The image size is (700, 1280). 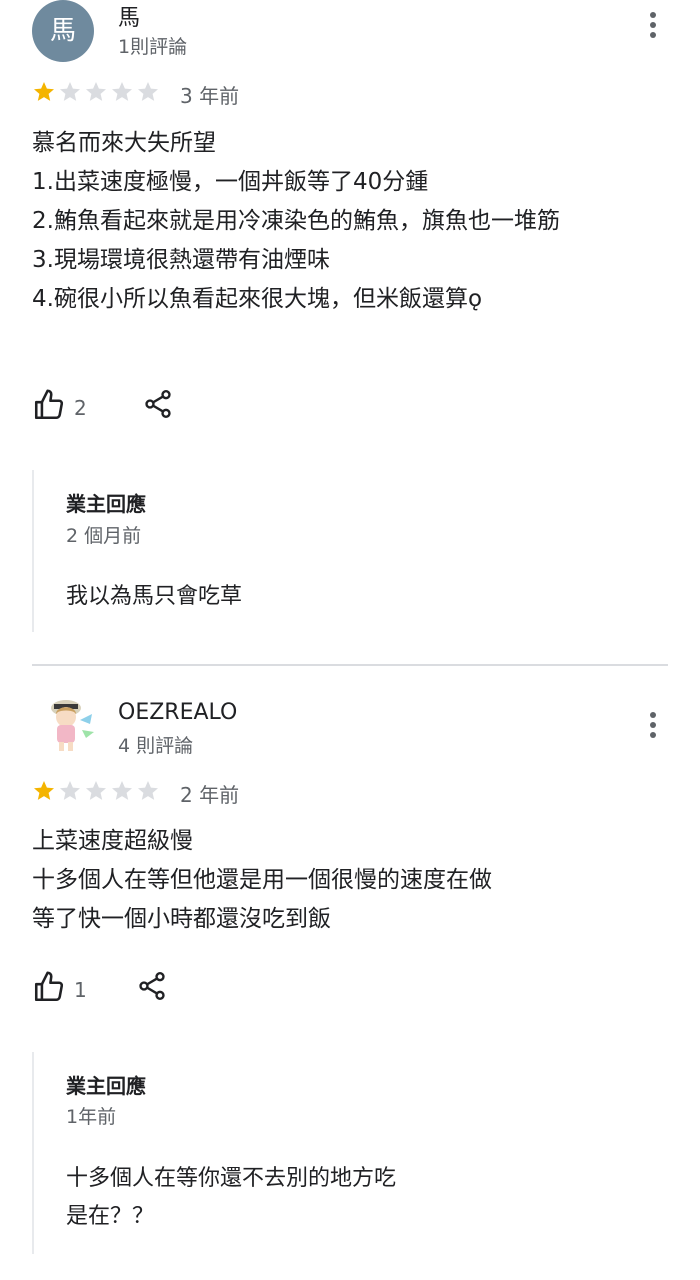 What do you see at coordinates (63, 31) in the screenshot?
I see `avatar: 馬` at bounding box center [63, 31].